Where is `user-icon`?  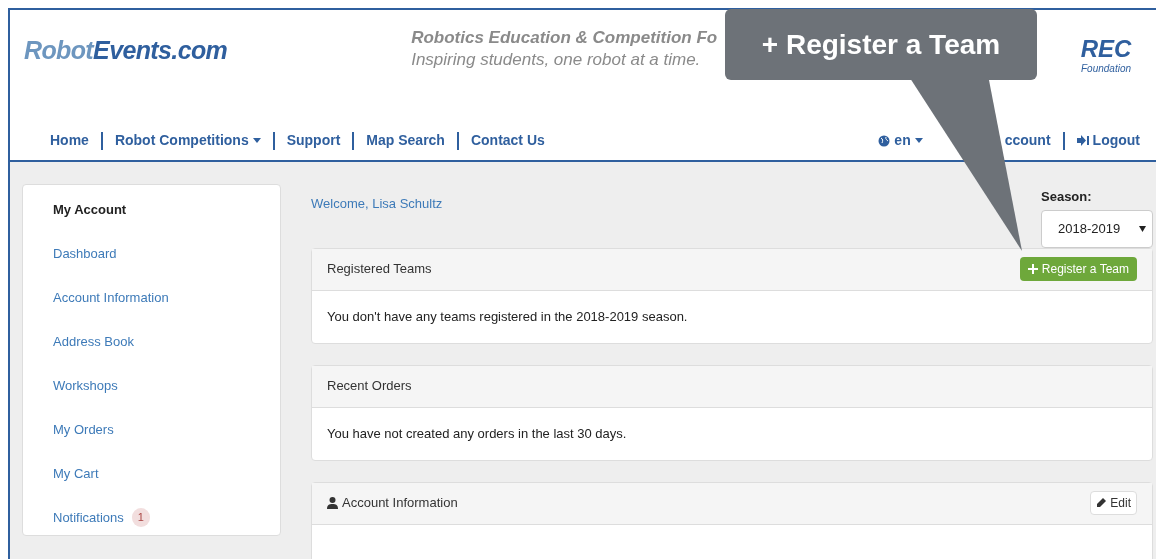
user-icon is located at coordinates (332, 503).